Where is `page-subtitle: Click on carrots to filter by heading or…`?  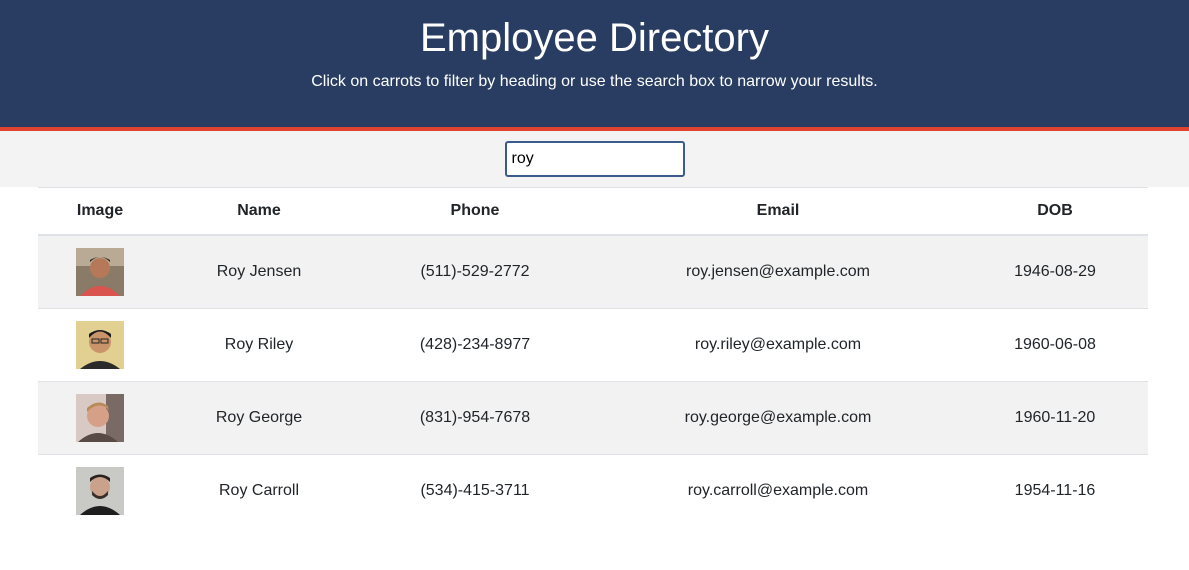 page-subtitle: Click on carrots to filter by heading or… is located at coordinates (594, 81).